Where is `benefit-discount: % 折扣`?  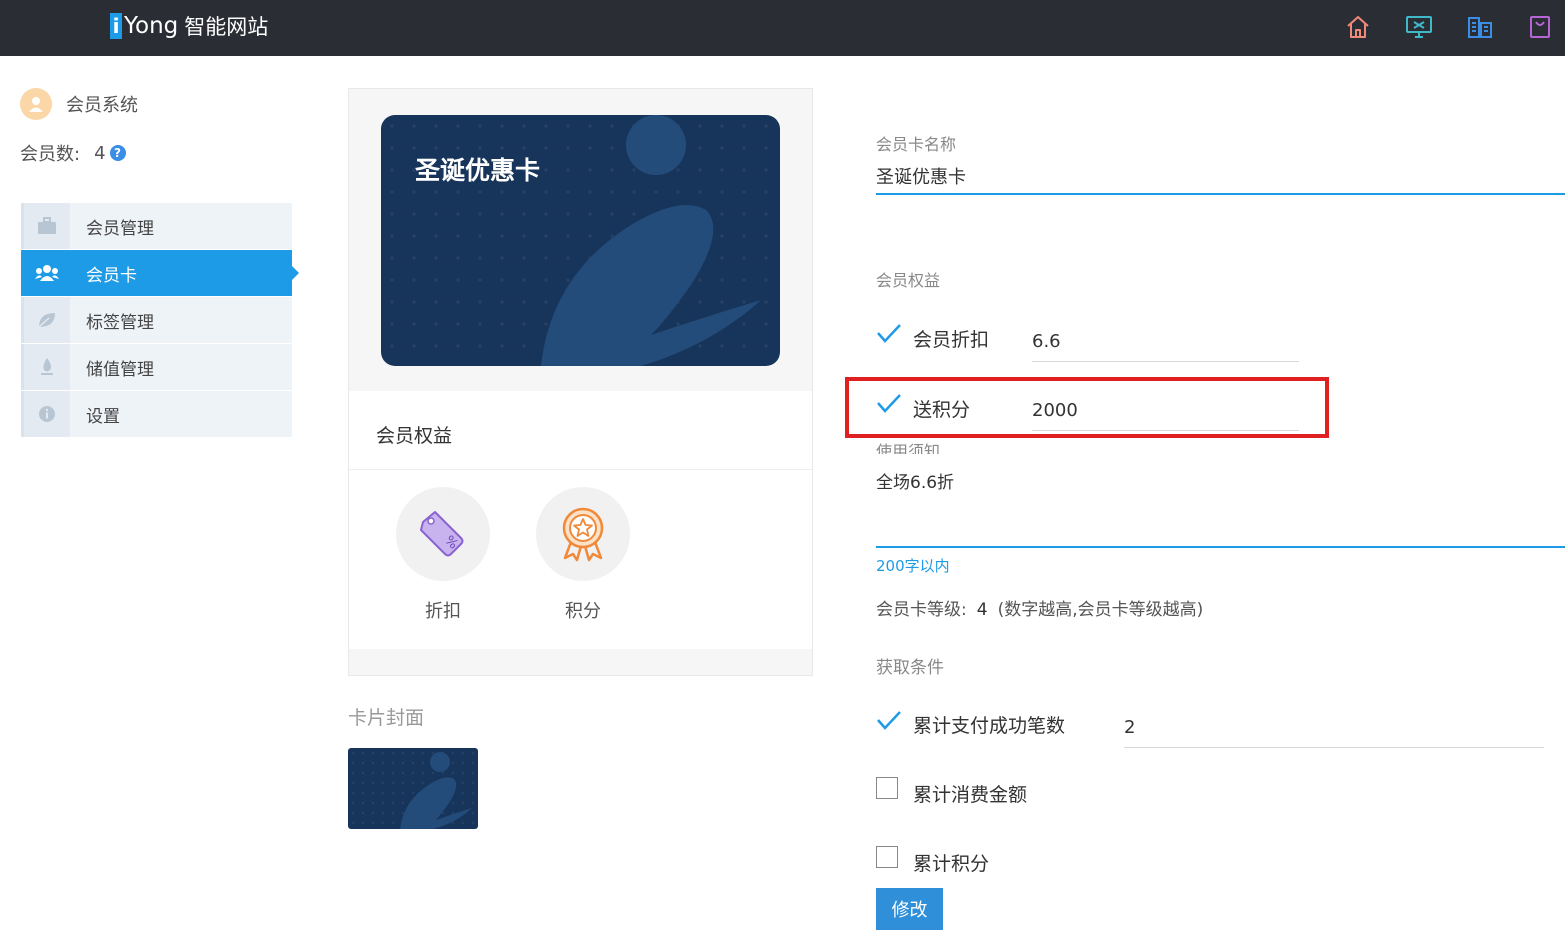 benefit-discount: % 折扣 is located at coordinates (443, 555).